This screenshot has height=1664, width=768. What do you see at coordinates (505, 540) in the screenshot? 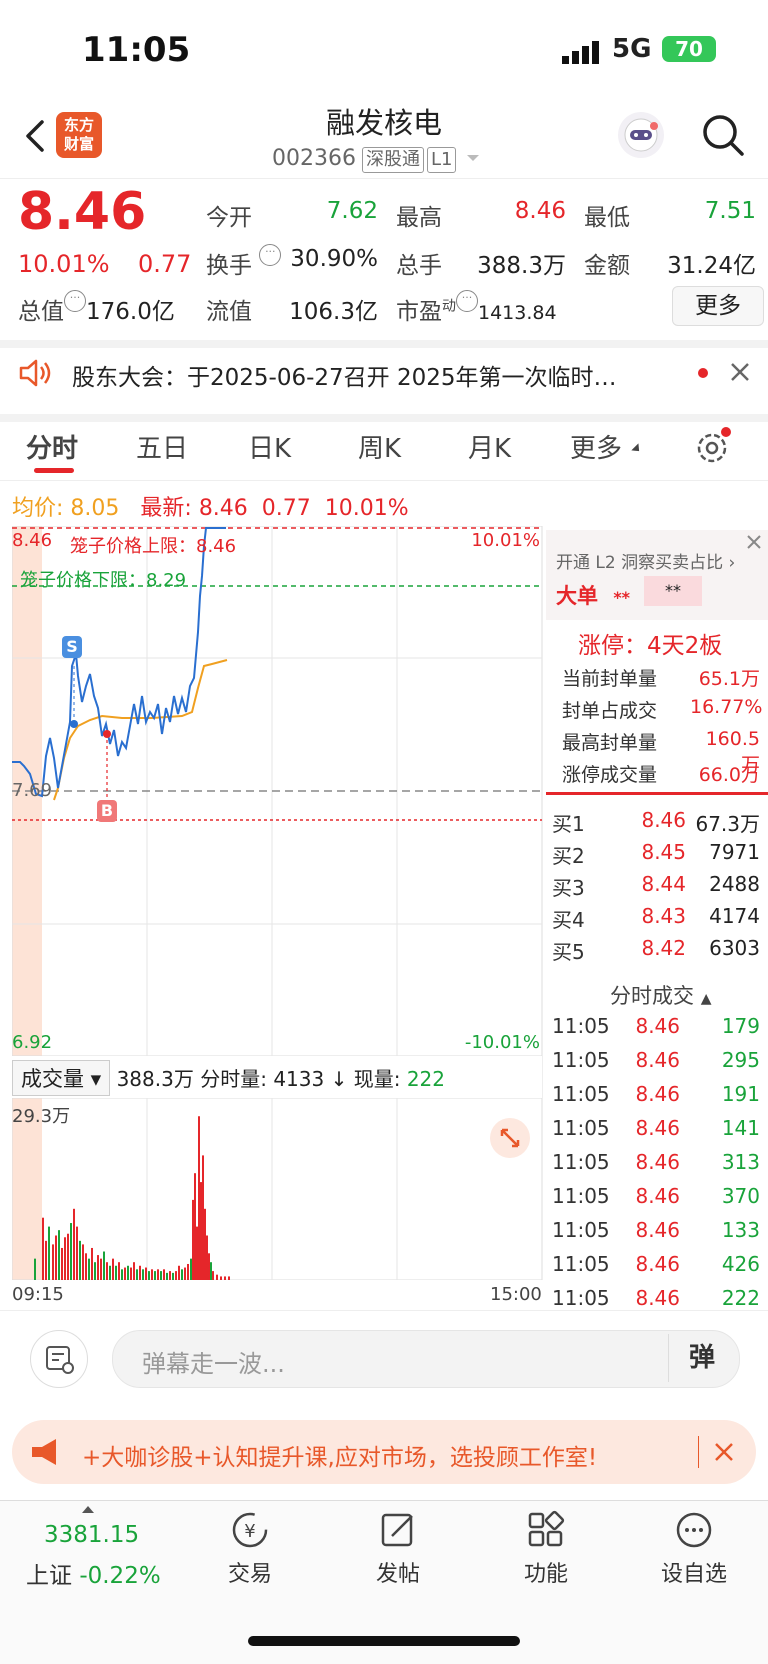
I see `chart-top-pct: 10.01%` at bounding box center [505, 540].